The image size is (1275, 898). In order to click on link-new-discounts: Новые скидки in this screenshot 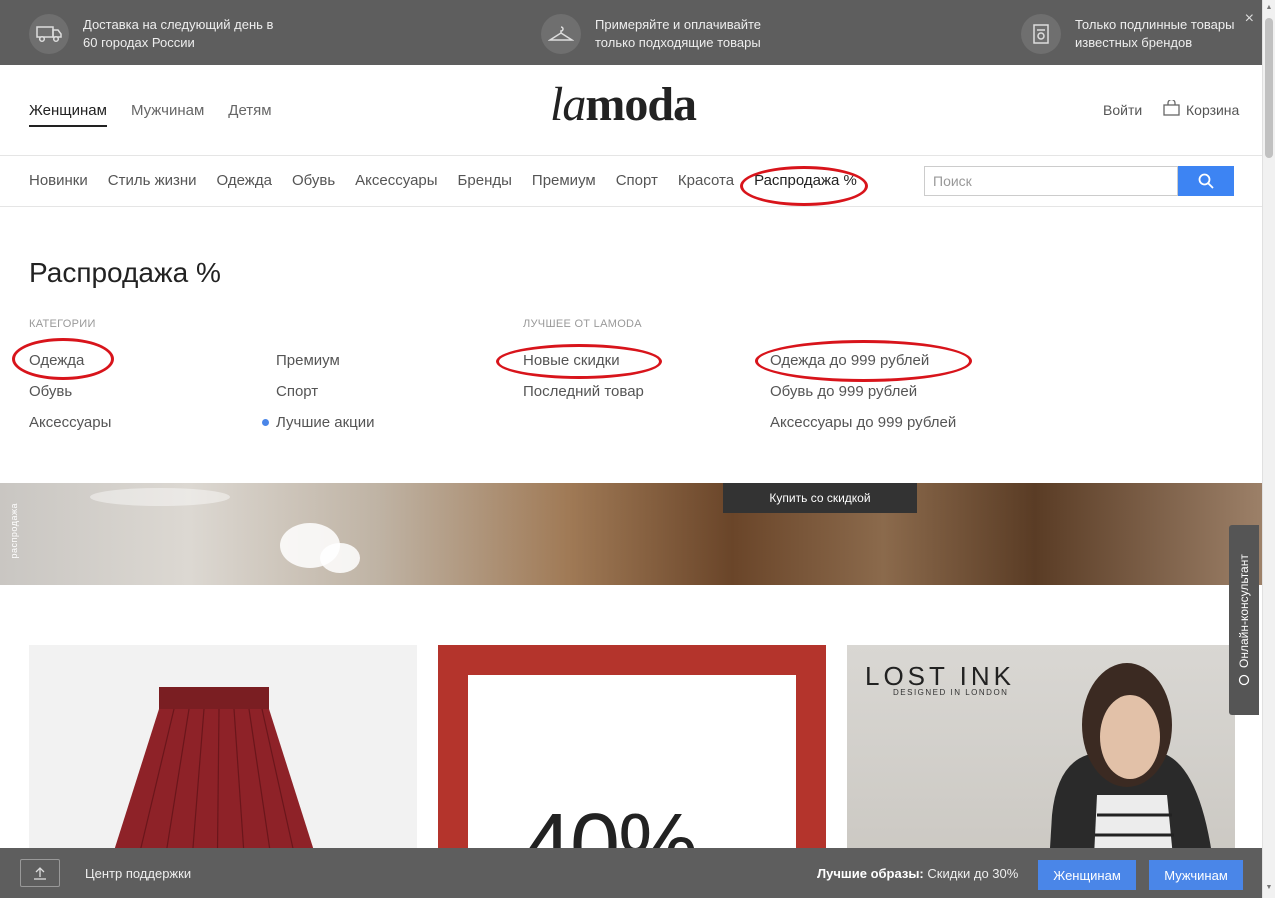, I will do `click(571, 360)`.